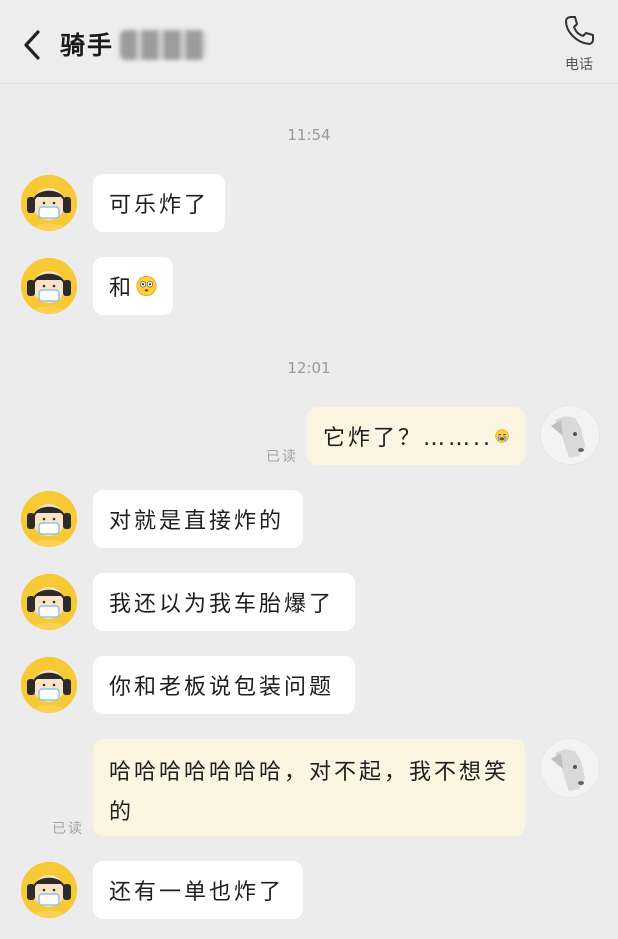 The image size is (618, 939). I want to click on message-text: 还有一单也炸了, so click(197, 892).